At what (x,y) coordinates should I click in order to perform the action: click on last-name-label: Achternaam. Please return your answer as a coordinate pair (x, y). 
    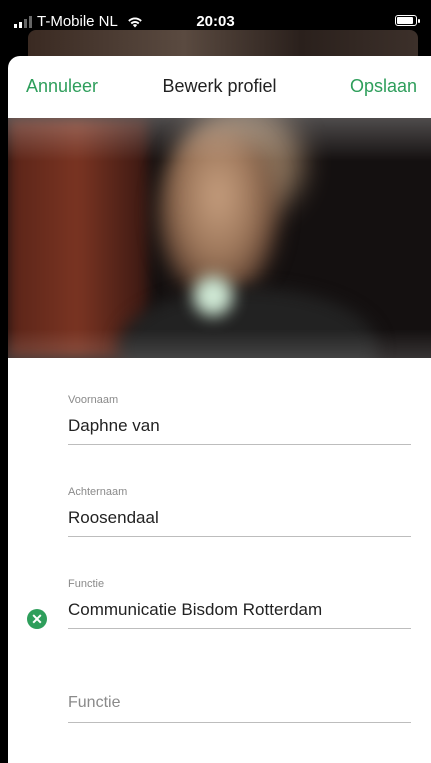
    Looking at the image, I should click on (98, 492).